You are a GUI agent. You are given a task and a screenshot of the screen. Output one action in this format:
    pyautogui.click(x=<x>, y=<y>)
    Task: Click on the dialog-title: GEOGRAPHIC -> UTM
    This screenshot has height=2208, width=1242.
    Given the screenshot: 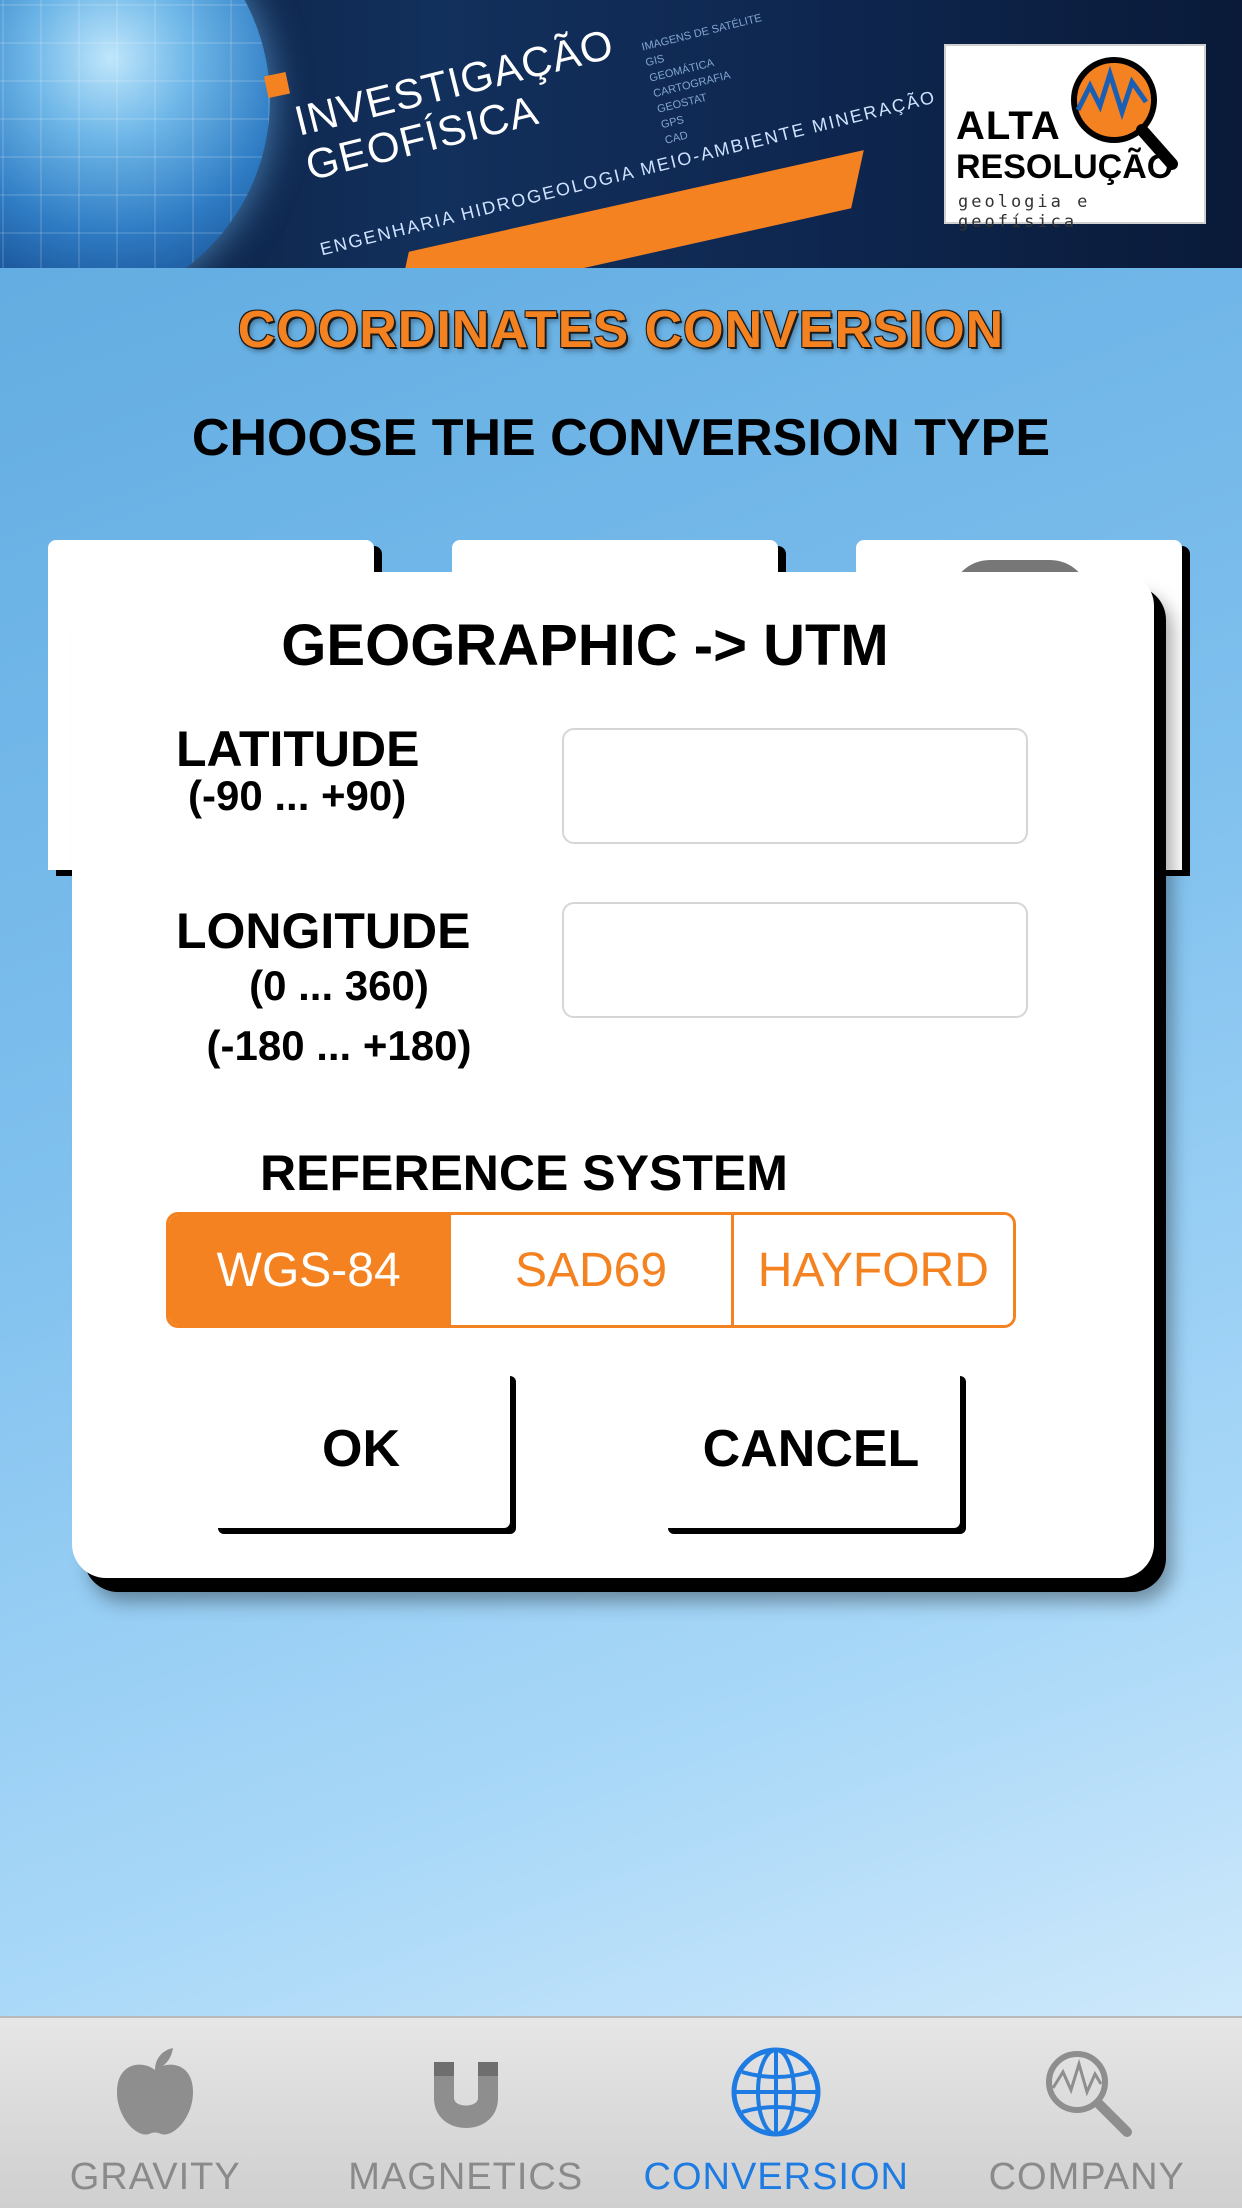 What is the action you would take?
    pyautogui.click(x=585, y=645)
    